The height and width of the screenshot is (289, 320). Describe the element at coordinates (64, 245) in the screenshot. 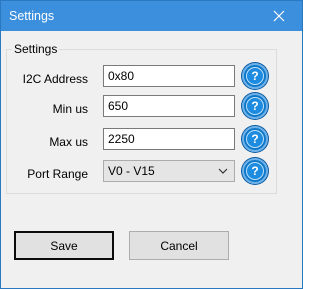

I see `save-button: Save` at that location.